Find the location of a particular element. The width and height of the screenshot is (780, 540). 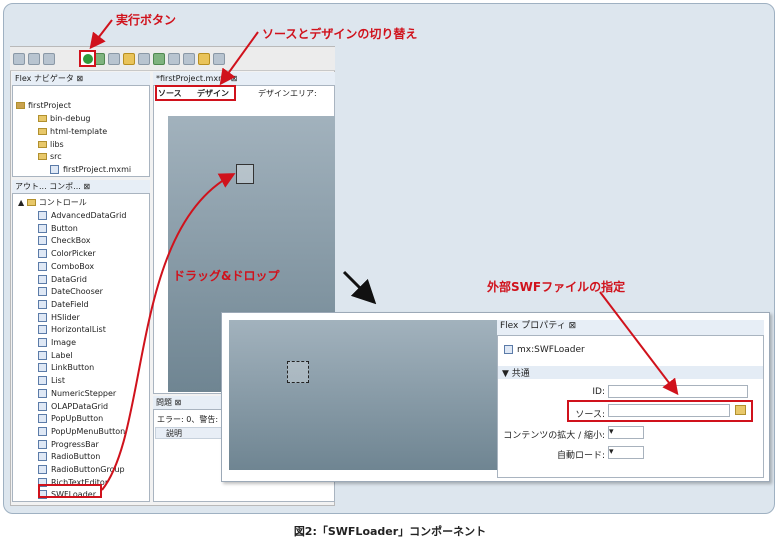

drag-arrow is located at coordinates (168, 332).